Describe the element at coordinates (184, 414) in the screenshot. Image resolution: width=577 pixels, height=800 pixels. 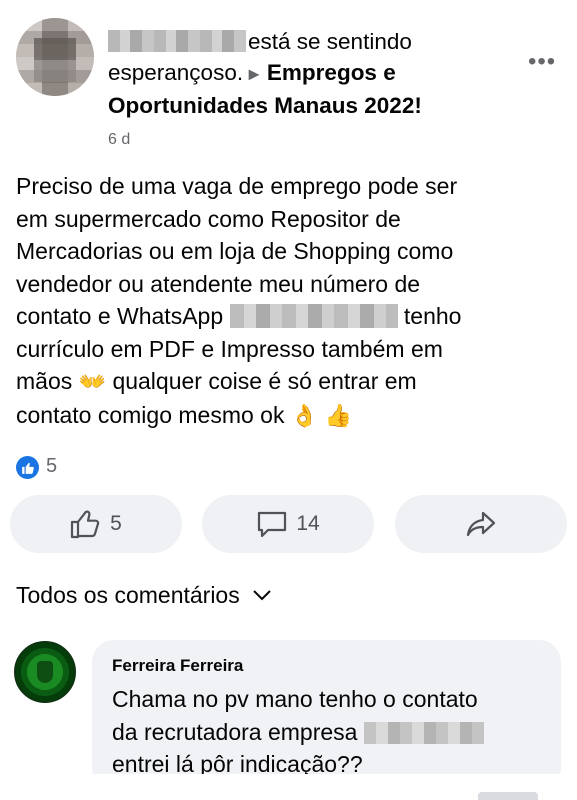
I see `post-line: contato comigo mesmo ok 👌 👍` at that location.